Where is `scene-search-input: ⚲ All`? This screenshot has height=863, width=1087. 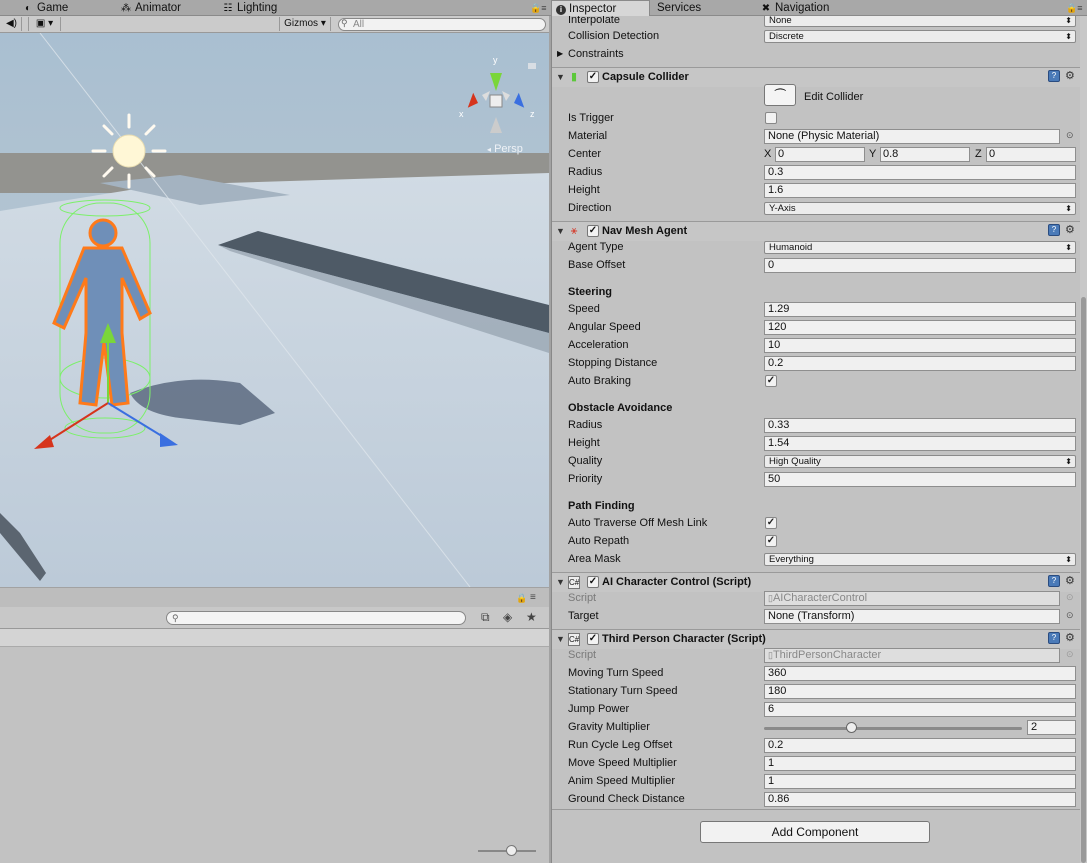
scene-search-input: ⚲ All is located at coordinates (442, 24).